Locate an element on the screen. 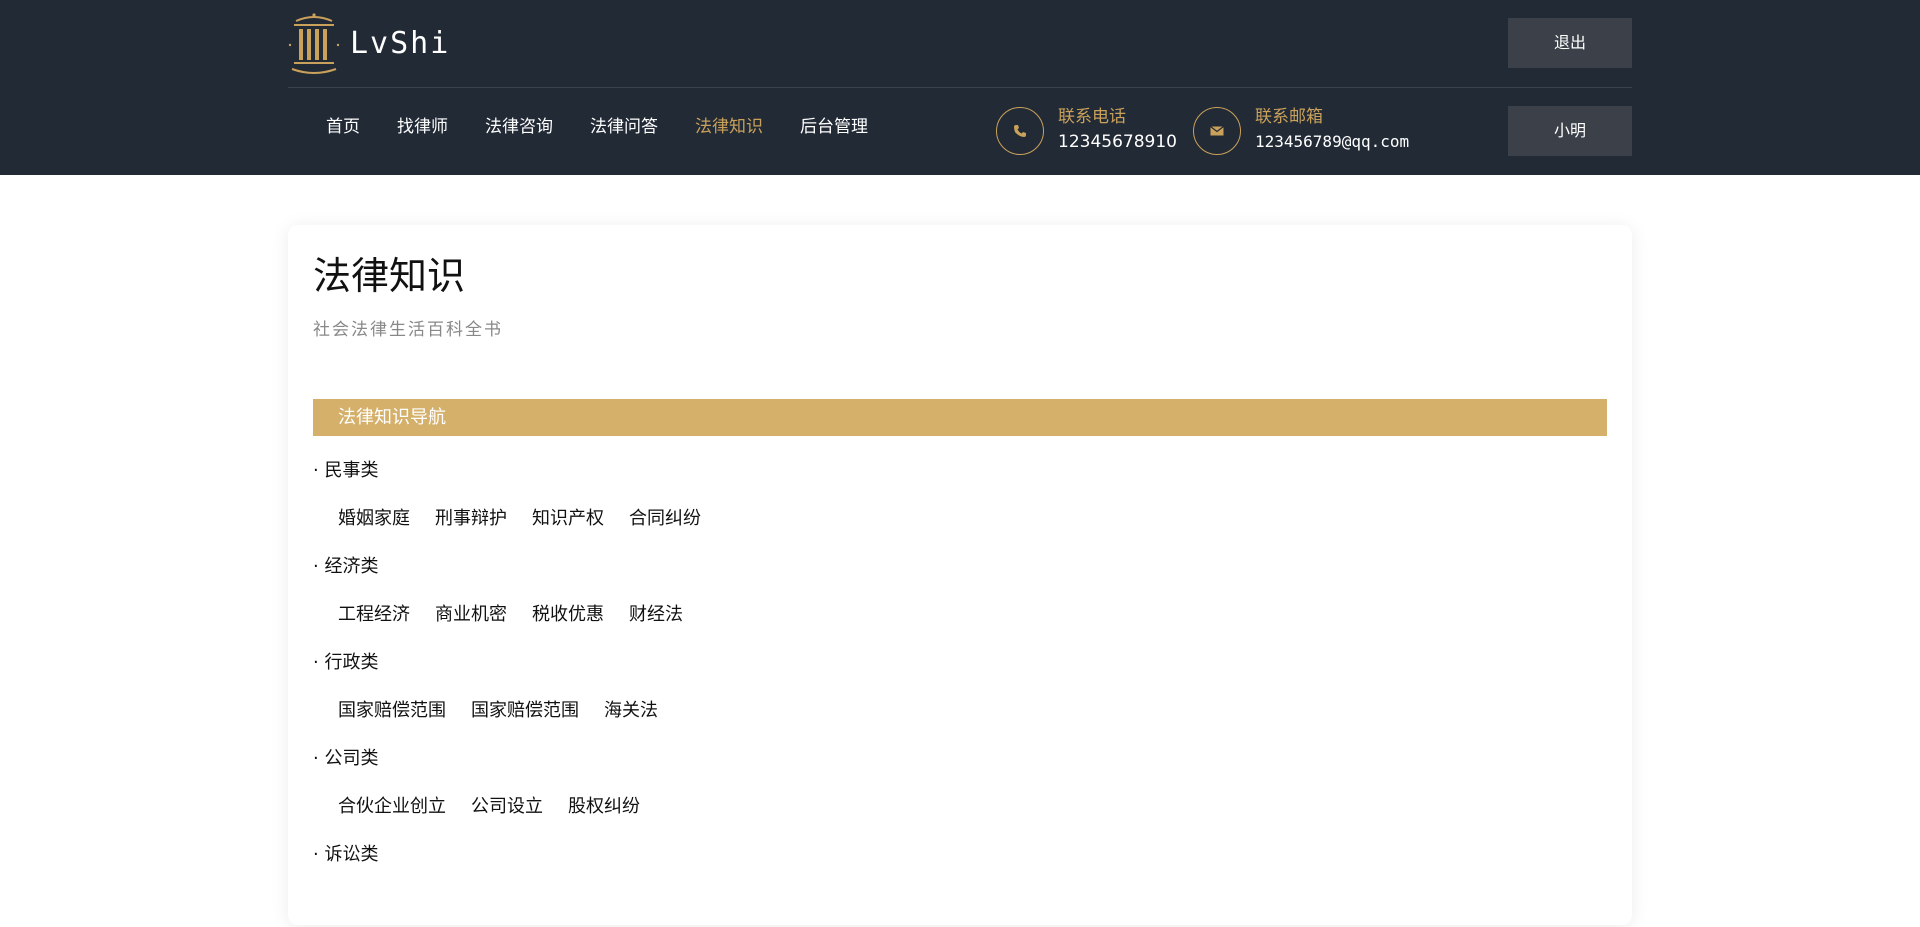 Image resolution: width=1920 pixels, height=927 pixels. nav-item-legal-knowledge: 法律知识 is located at coordinates (729, 124).